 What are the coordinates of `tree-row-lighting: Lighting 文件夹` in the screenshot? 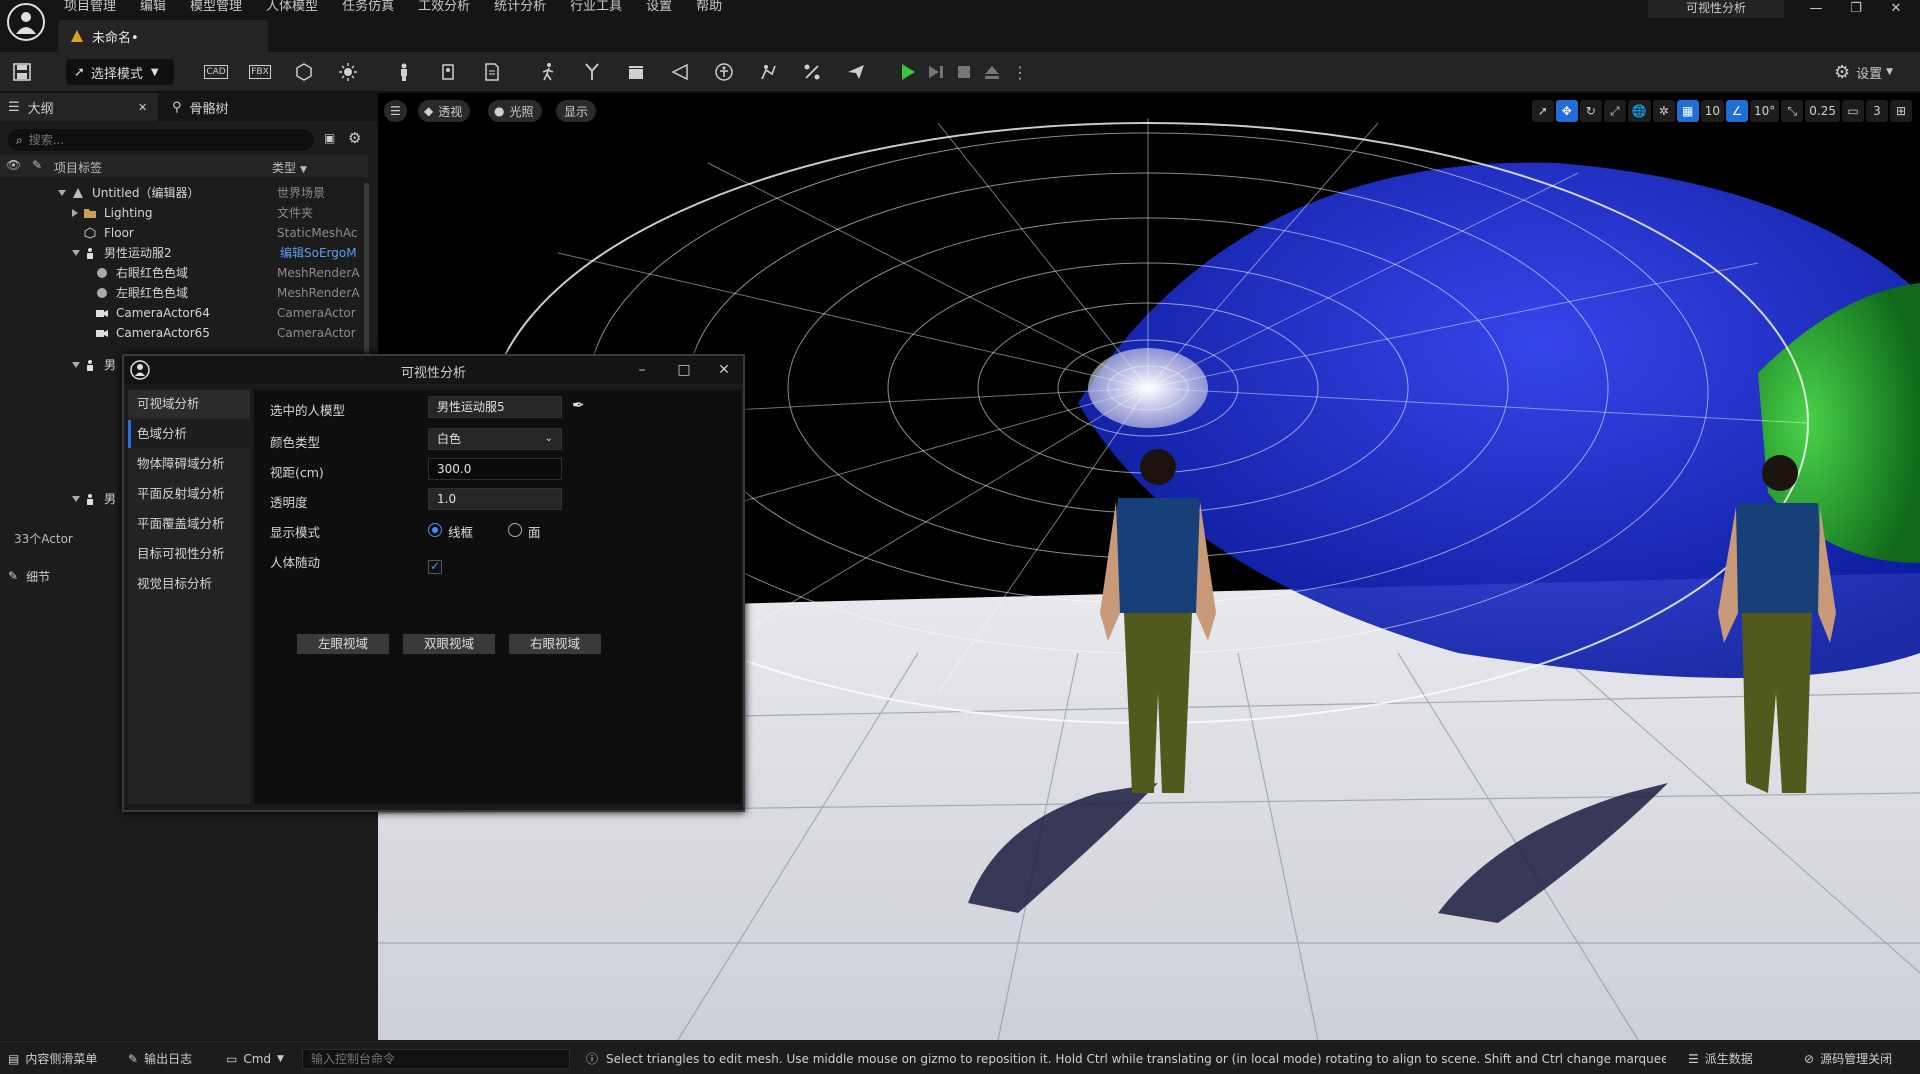 It's located at (182, 213).